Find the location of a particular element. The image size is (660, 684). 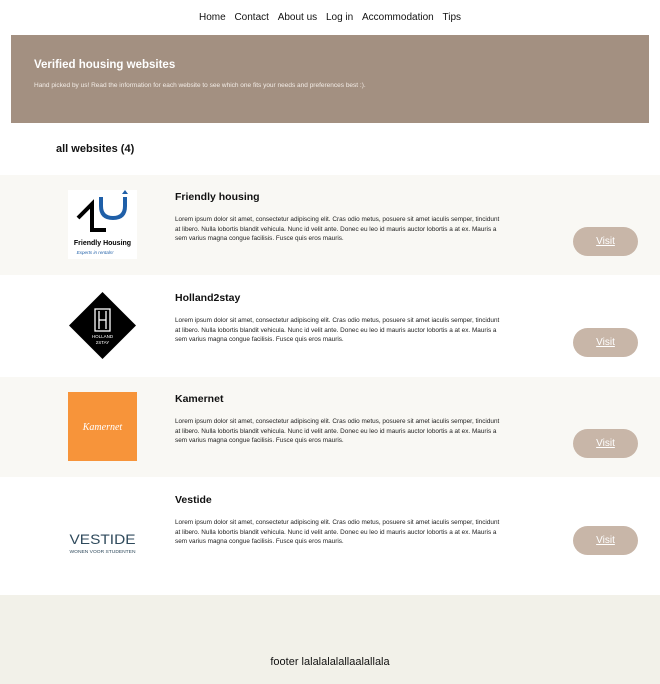

hero-title: Verified housing websites is located at coordinates (105, 65).